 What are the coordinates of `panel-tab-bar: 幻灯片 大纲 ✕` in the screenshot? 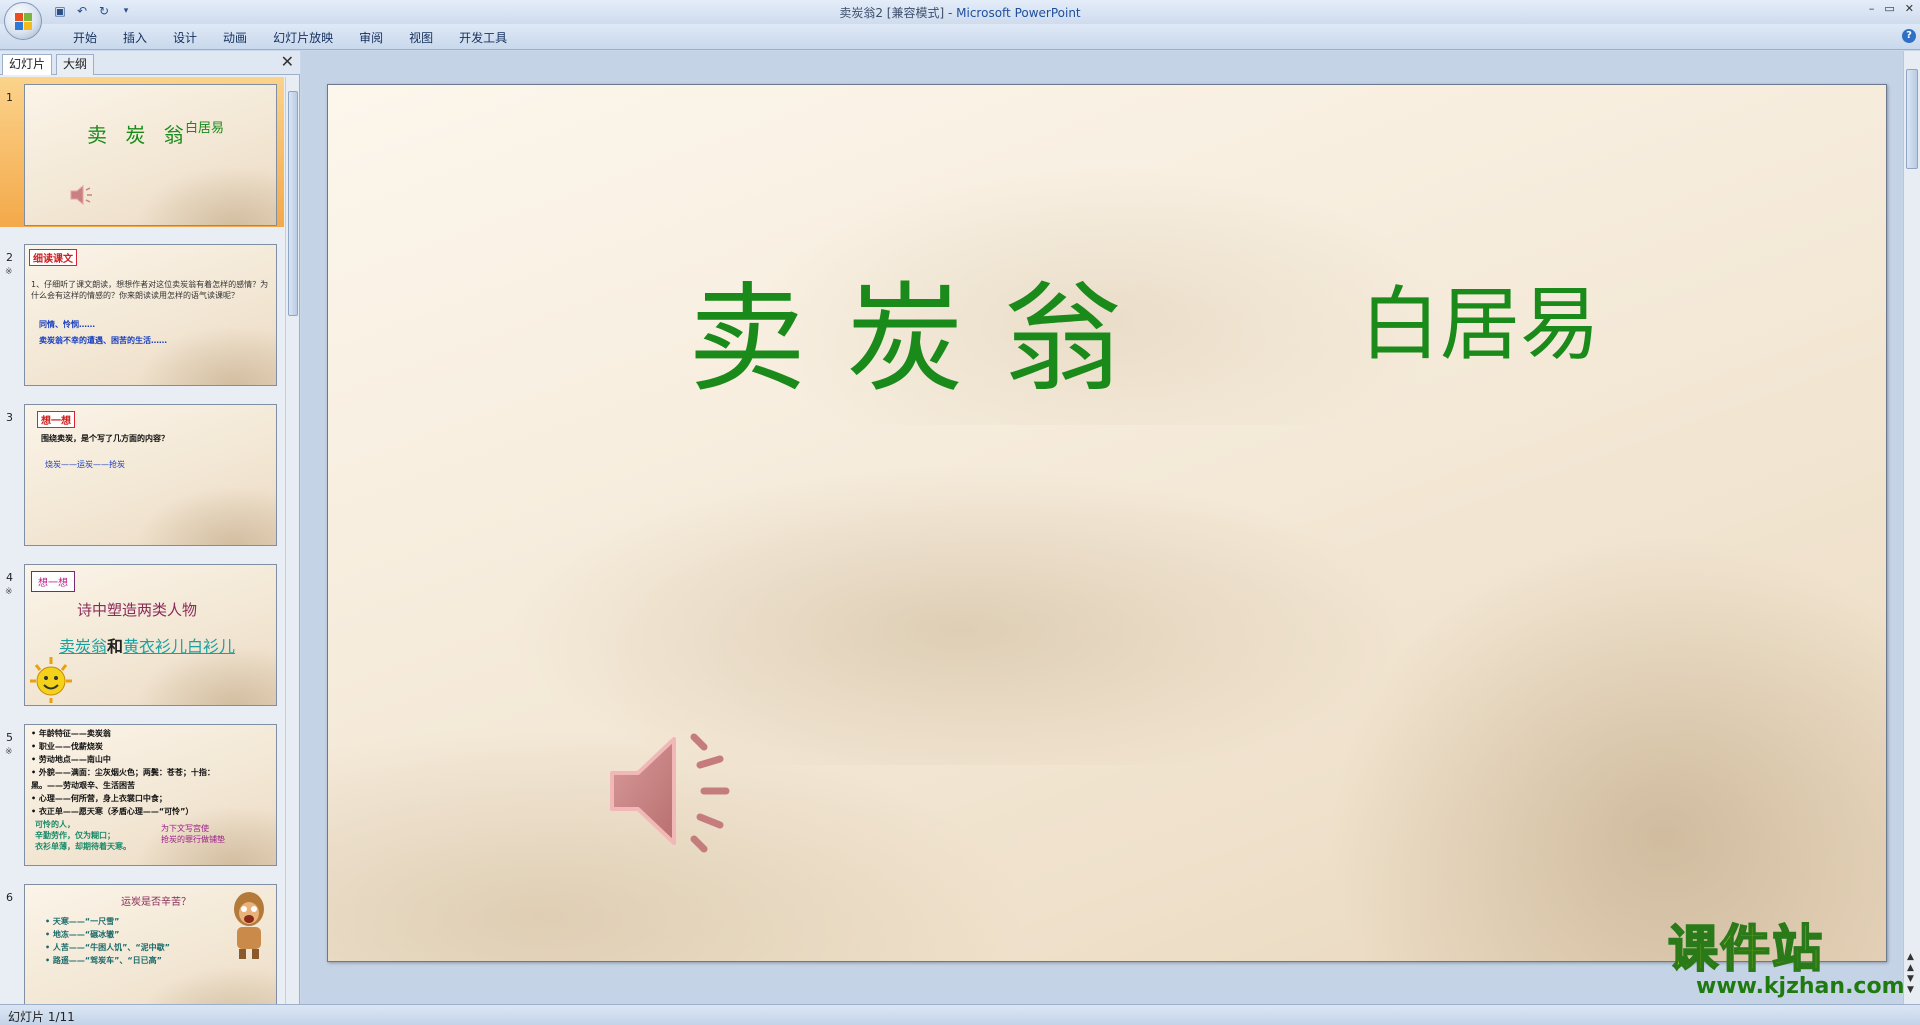 It's located at (150, 63).